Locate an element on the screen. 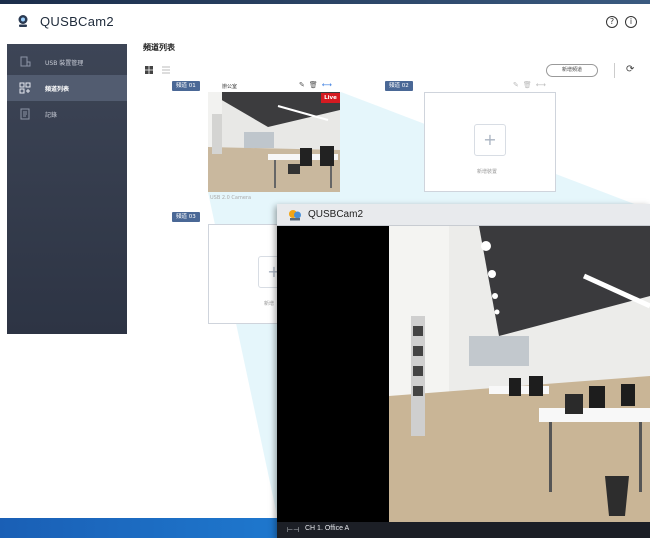  channel-01-name: 辦公室 is located at coordinates (230, 87).